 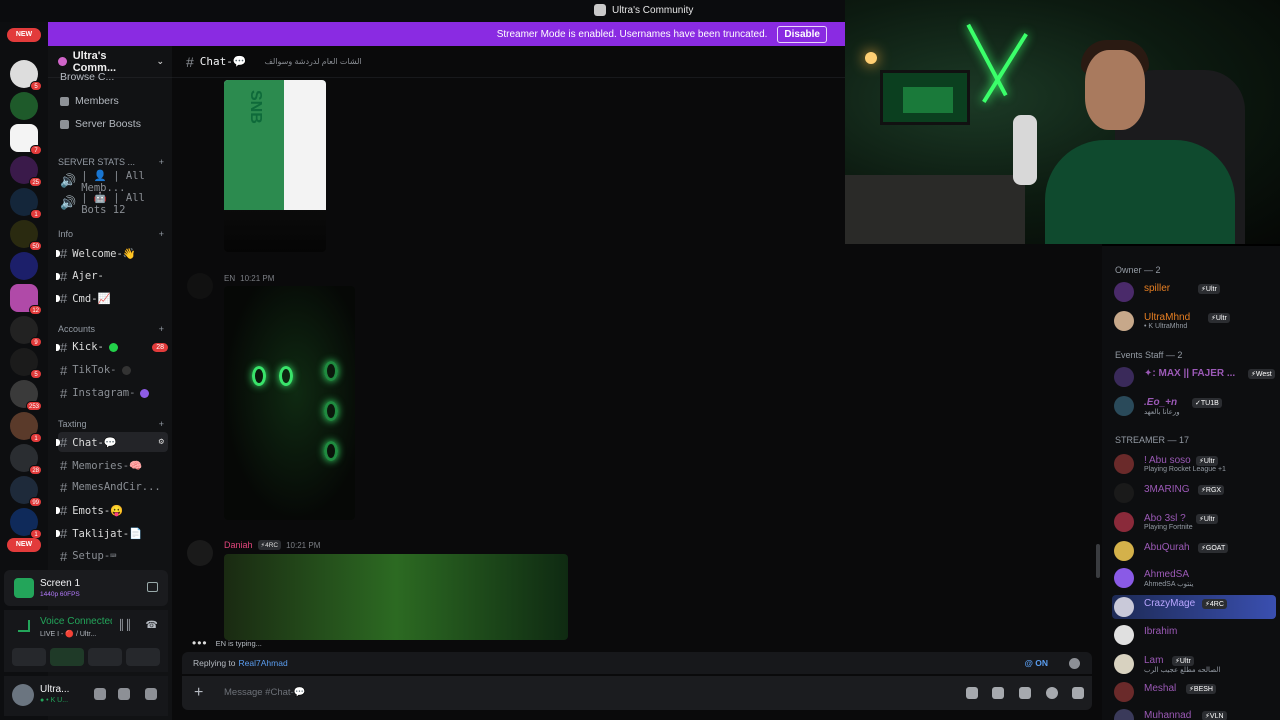 I want to click on screen-share-panel: Screen 1 1440p 60FPS, so click(x=86, y=588).